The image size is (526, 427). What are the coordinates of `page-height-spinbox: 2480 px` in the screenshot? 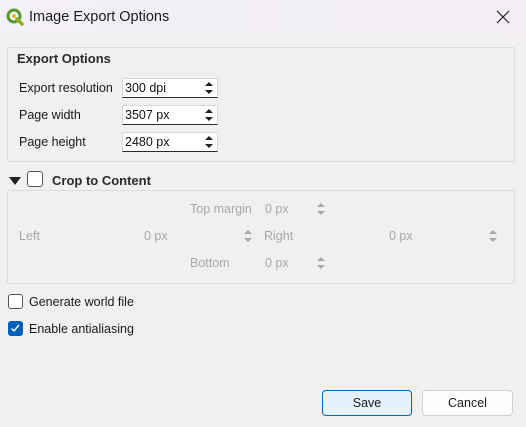 It's located at (170, 142).